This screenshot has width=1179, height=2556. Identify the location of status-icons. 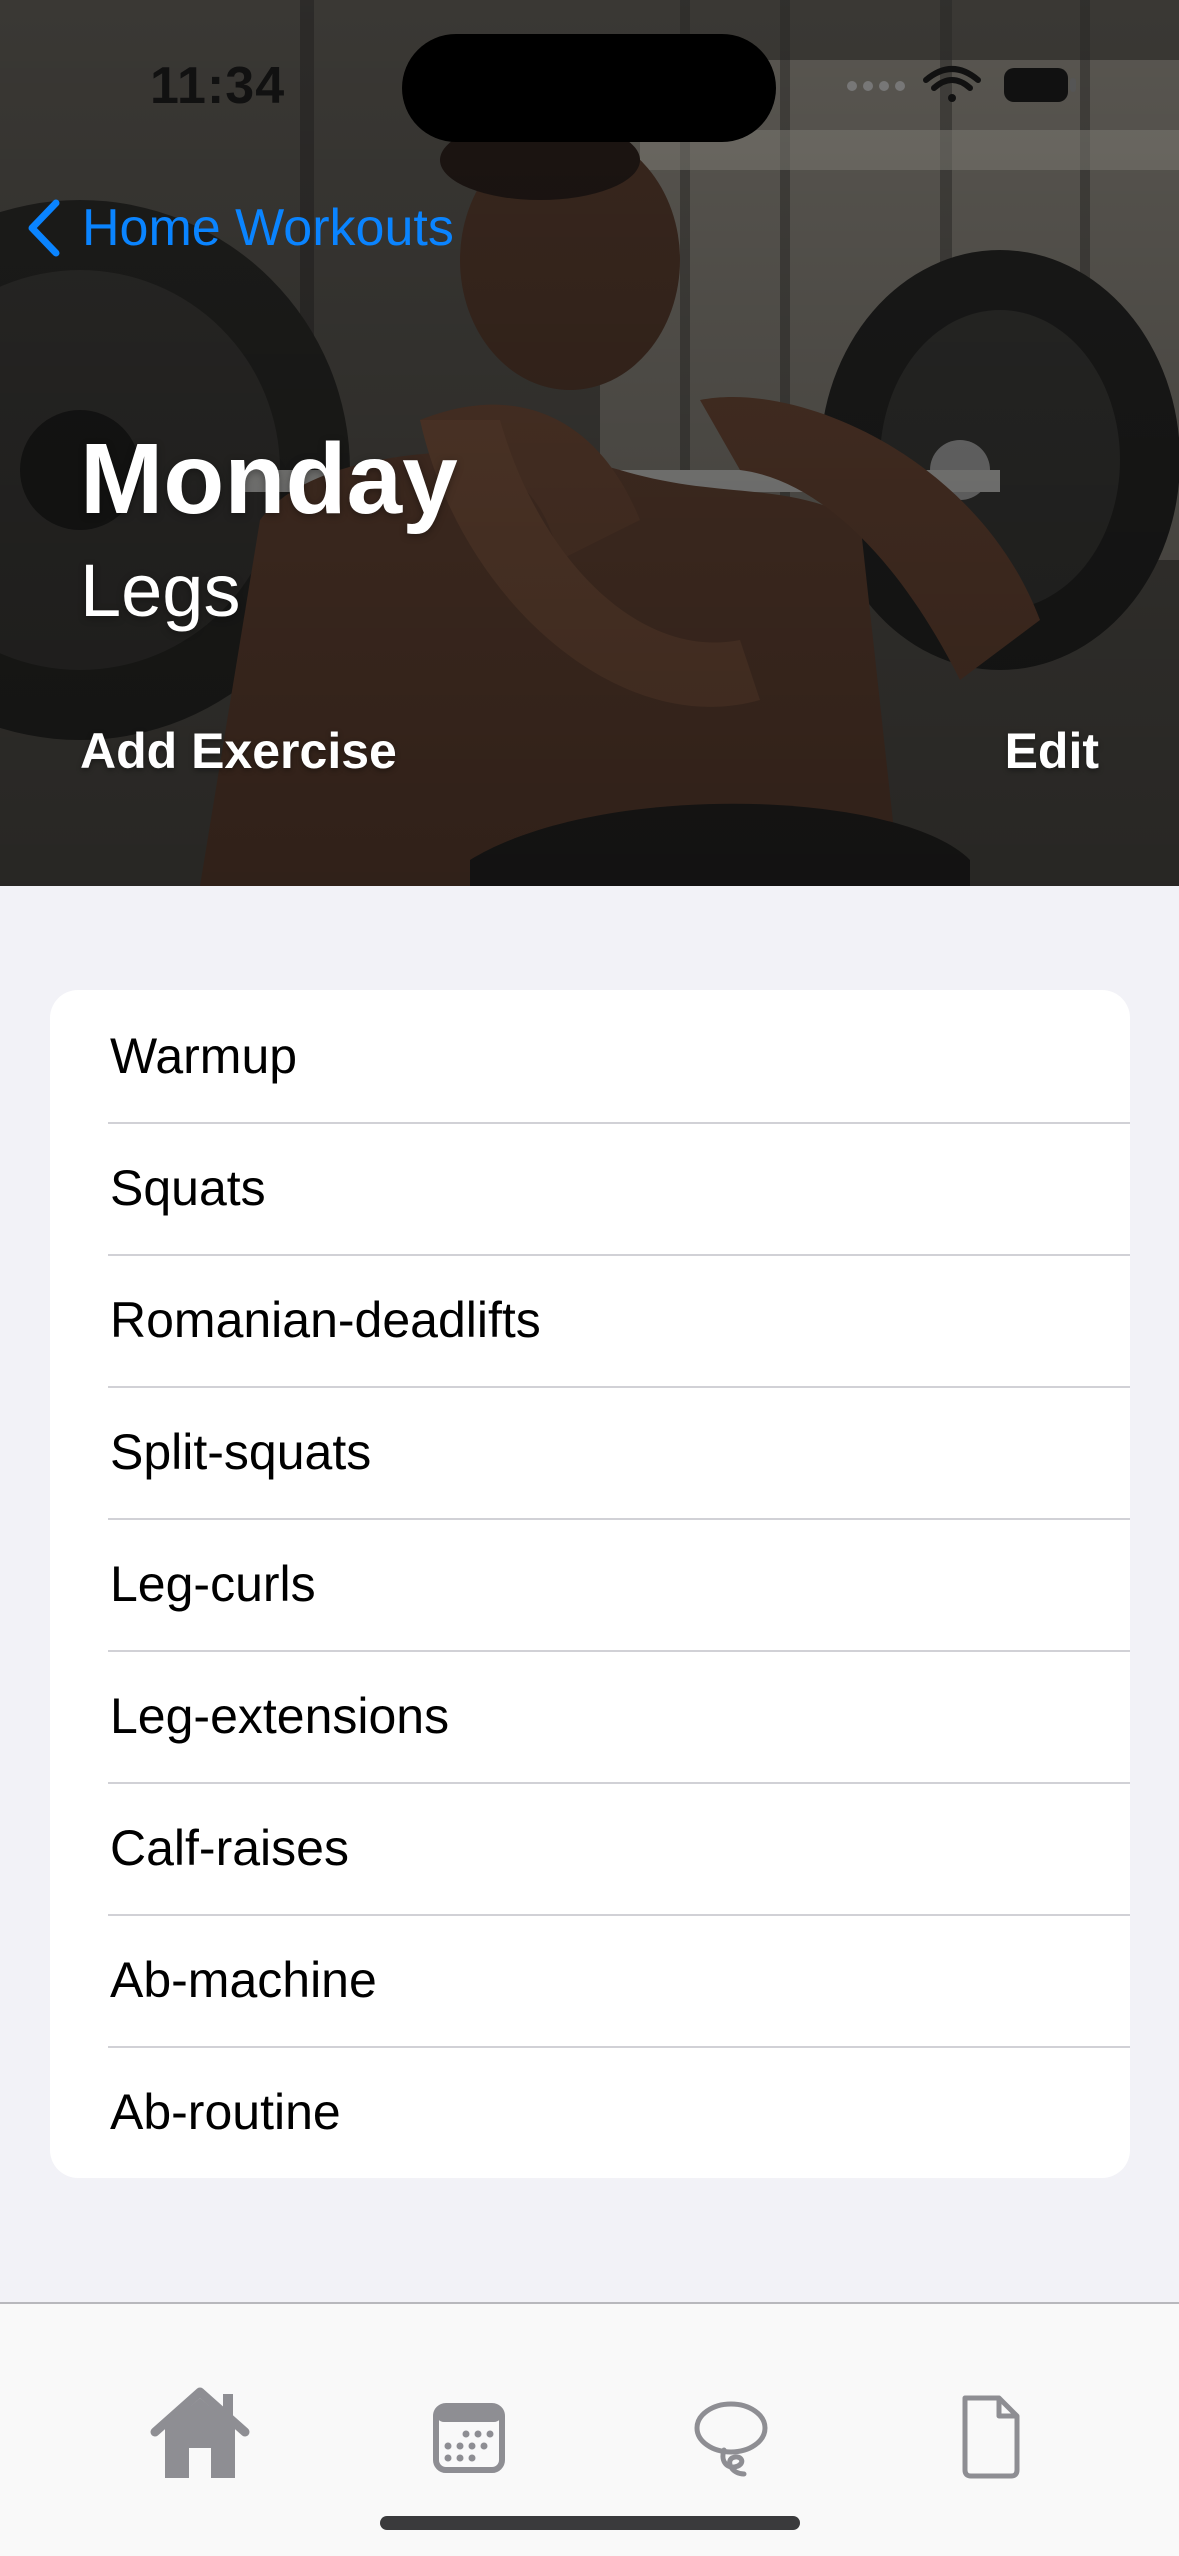
(961, 84).